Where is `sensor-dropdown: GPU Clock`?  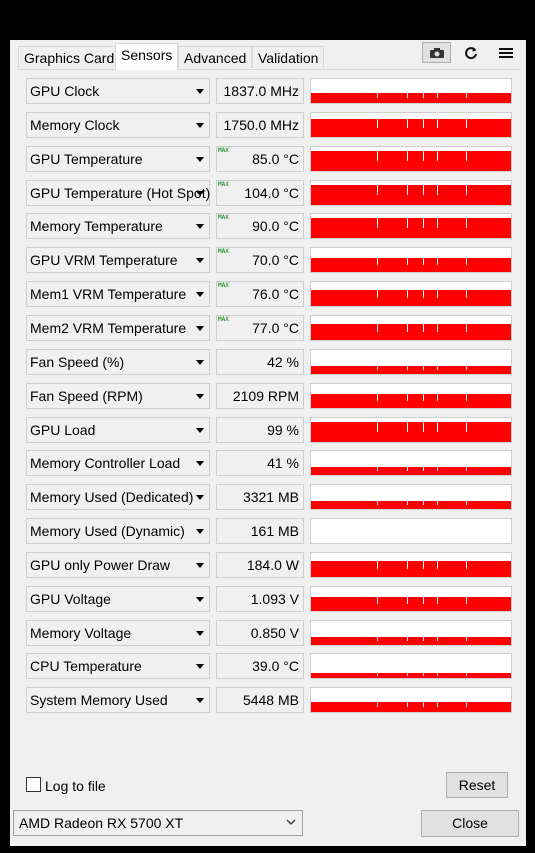 sensor-dropdown: GPU Clock is located at coordinates (118, 91).